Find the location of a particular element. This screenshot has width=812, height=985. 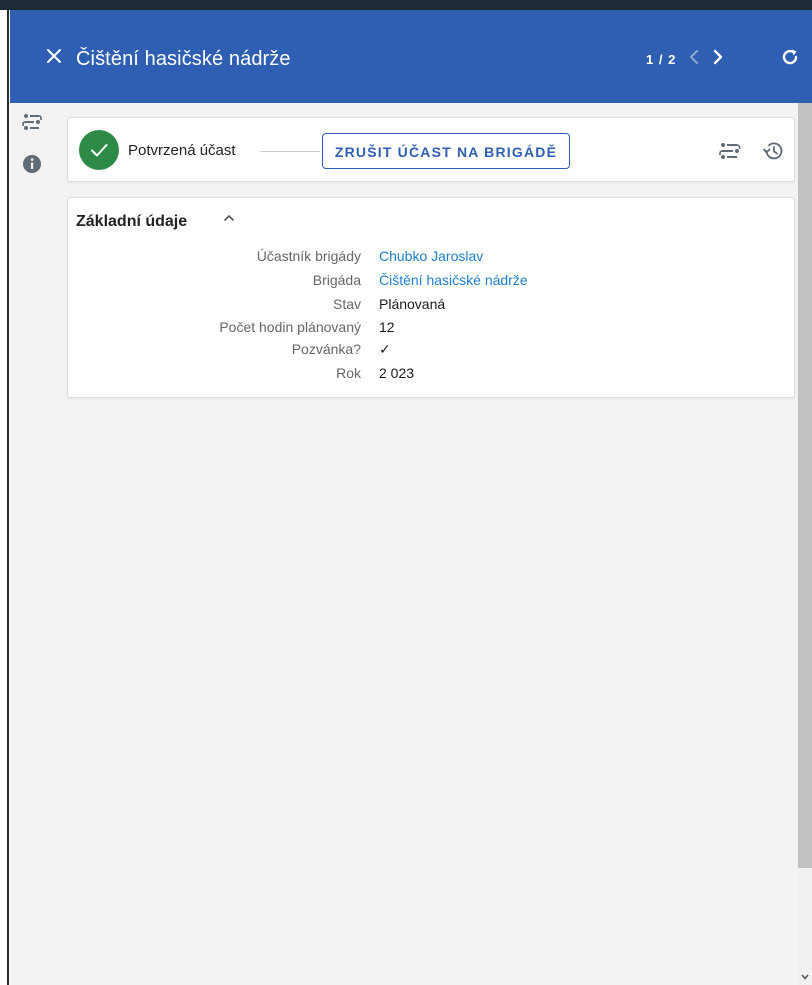

scroll-down-icon is located at coordinates (805, 974).